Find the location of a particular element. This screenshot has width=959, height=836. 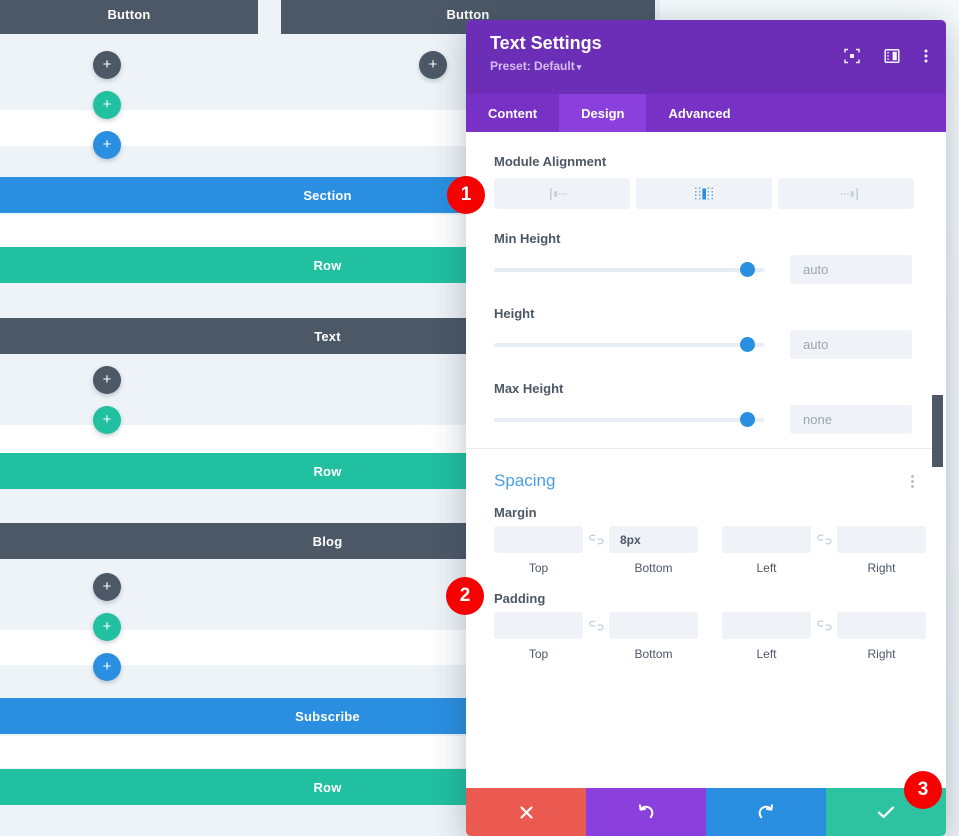

max-height-group: Max Height none is located at coordinates (704, 407).